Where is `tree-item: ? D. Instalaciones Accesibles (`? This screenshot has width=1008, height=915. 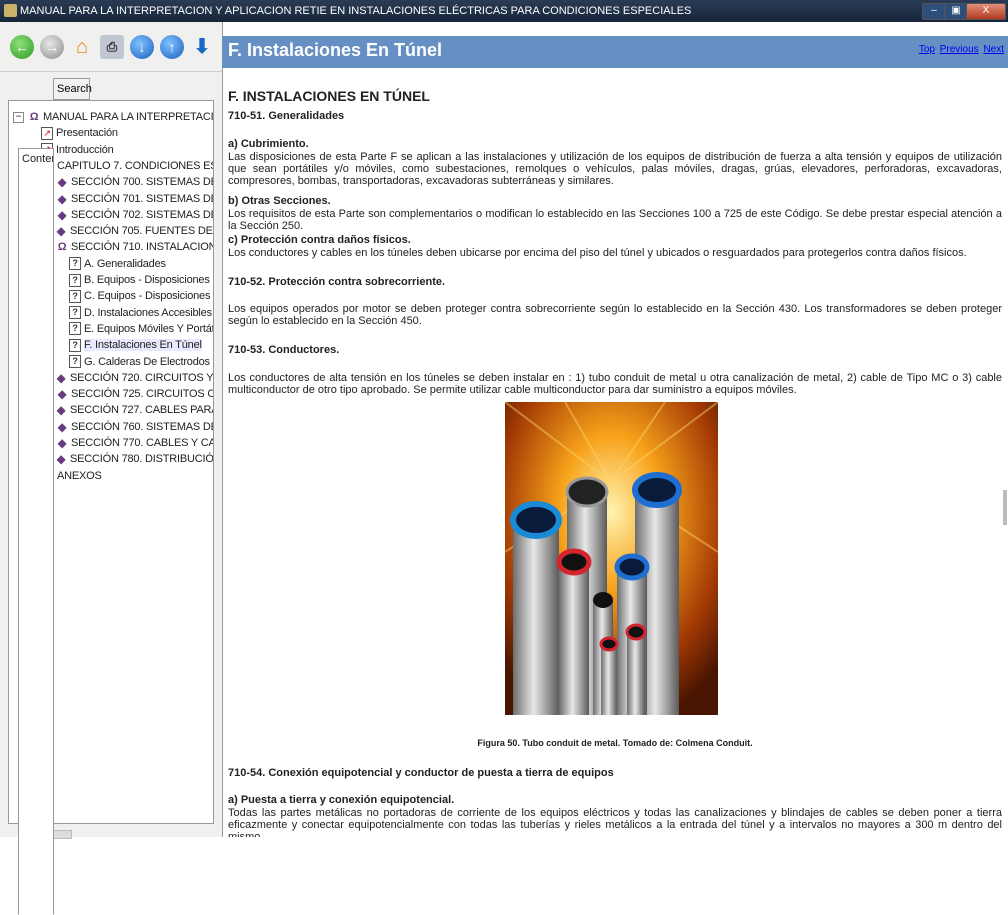 tree-item: ? D. Instalaciones Accesibles ( is located at coordinates (141, 313).